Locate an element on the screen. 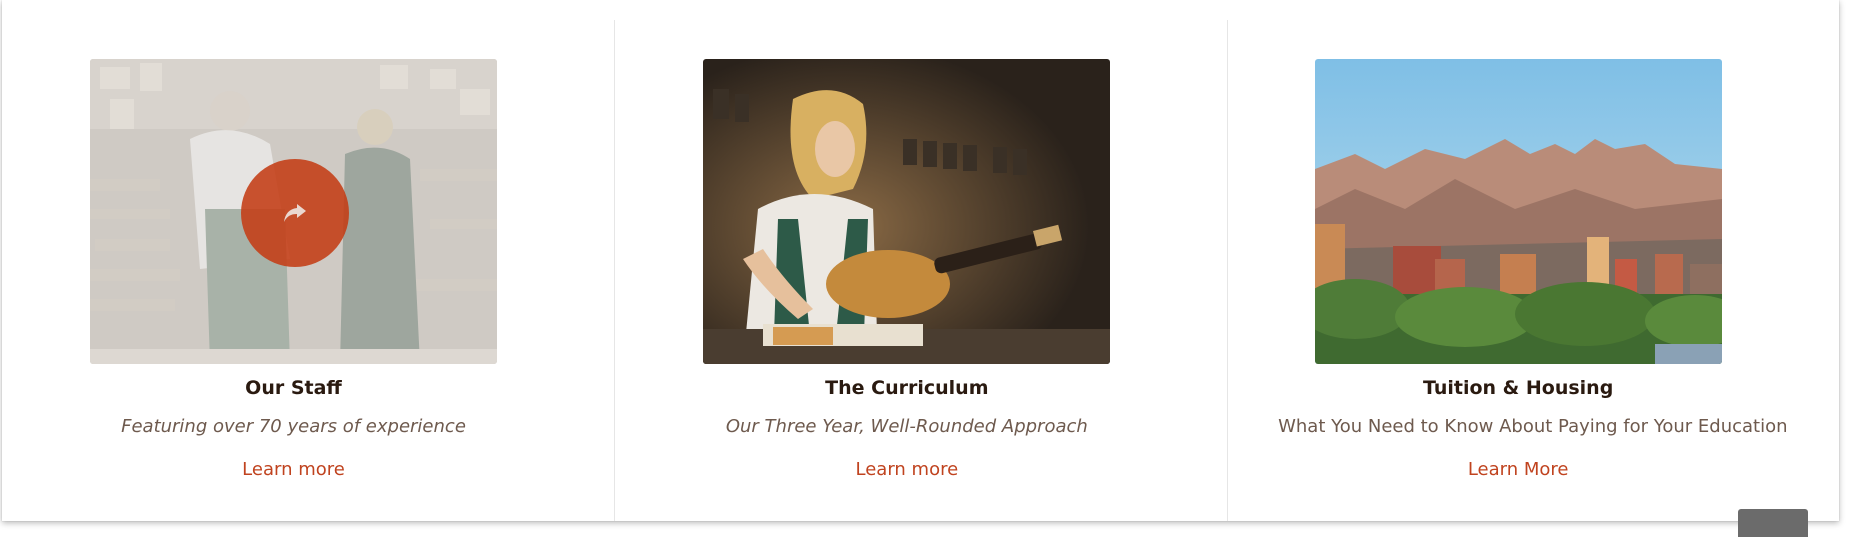 Image resolution: width=1863 pixels, height=537 pixels. card-title: Our Staff is located at coordinates (293, 388).